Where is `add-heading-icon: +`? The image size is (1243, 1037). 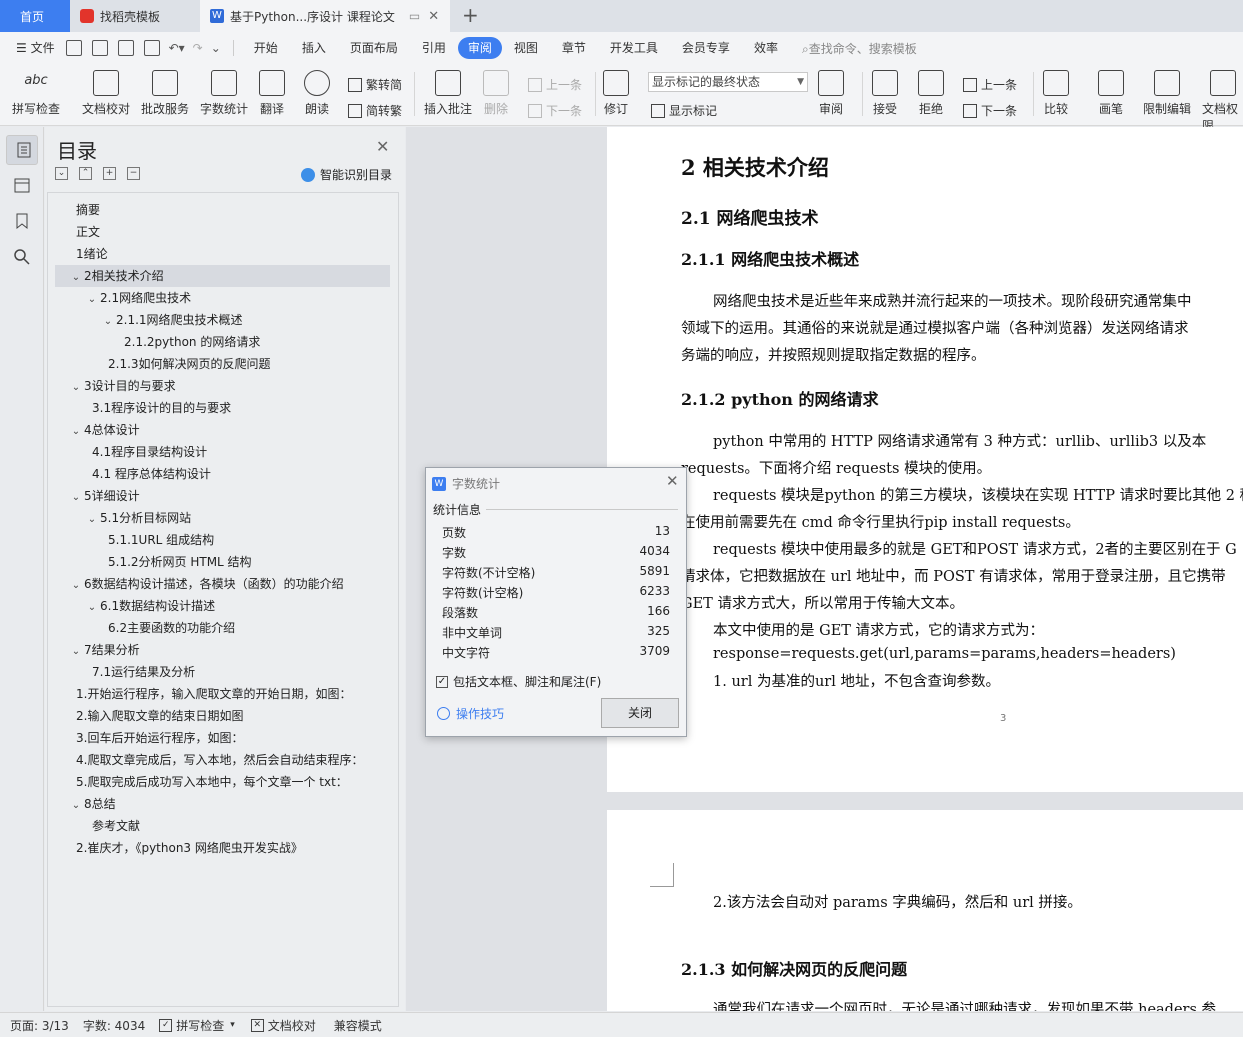 add-heading-icon: + is located at coordinates (109, 173).